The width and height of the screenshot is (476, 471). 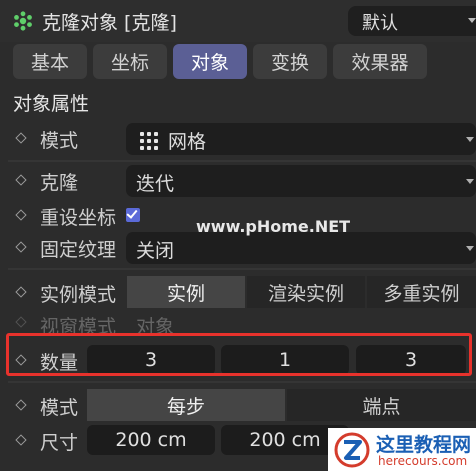 I want to click on mode-value: 网格, so click(x=187, y=142).